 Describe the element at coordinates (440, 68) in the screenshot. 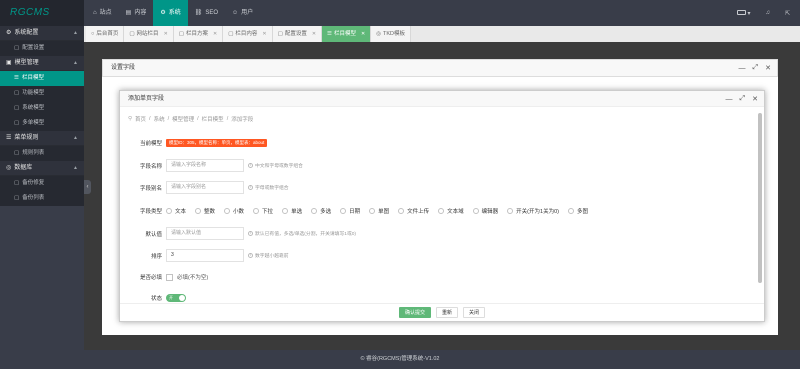

I see `outer-dialog-header: 设置字段 — ⤢ ✕` at that location.